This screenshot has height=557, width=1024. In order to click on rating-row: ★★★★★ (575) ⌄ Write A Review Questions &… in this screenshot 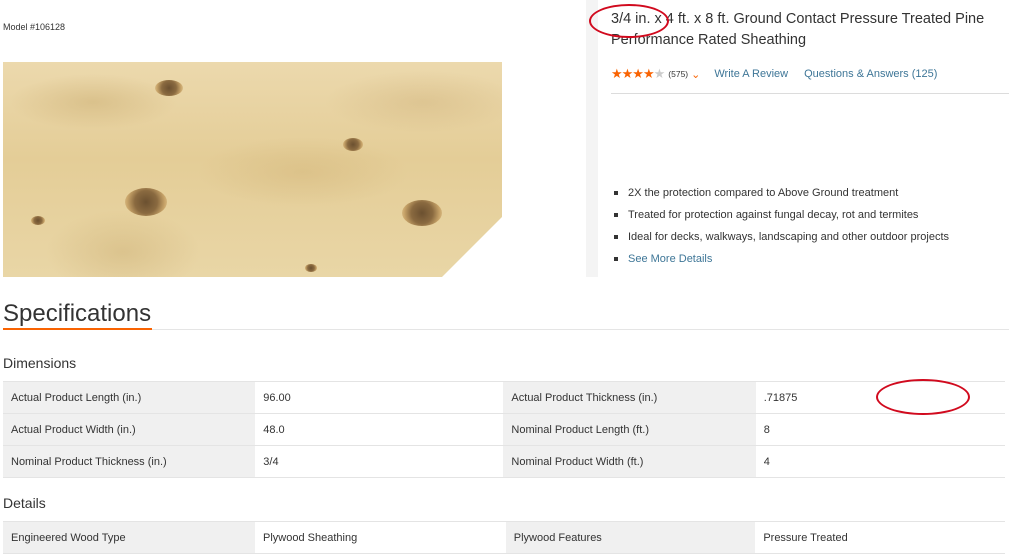, I will do `click(774, 74)`.